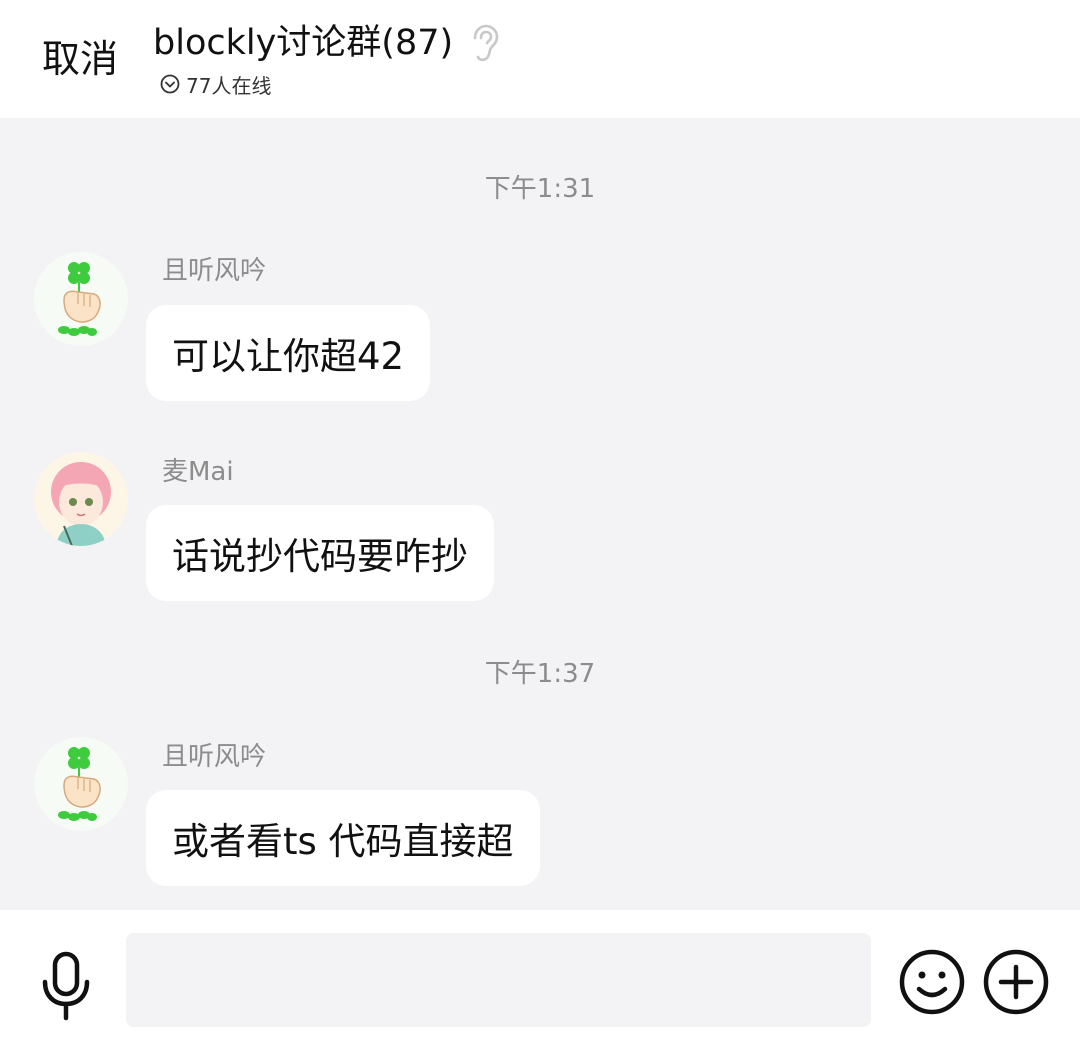 Image resolution: width=1080 pixels, height=1050 pixels. Describe the element at coordinates (198, 469) in the screenshot. I see `sender-name: 麦Mai` at that location.